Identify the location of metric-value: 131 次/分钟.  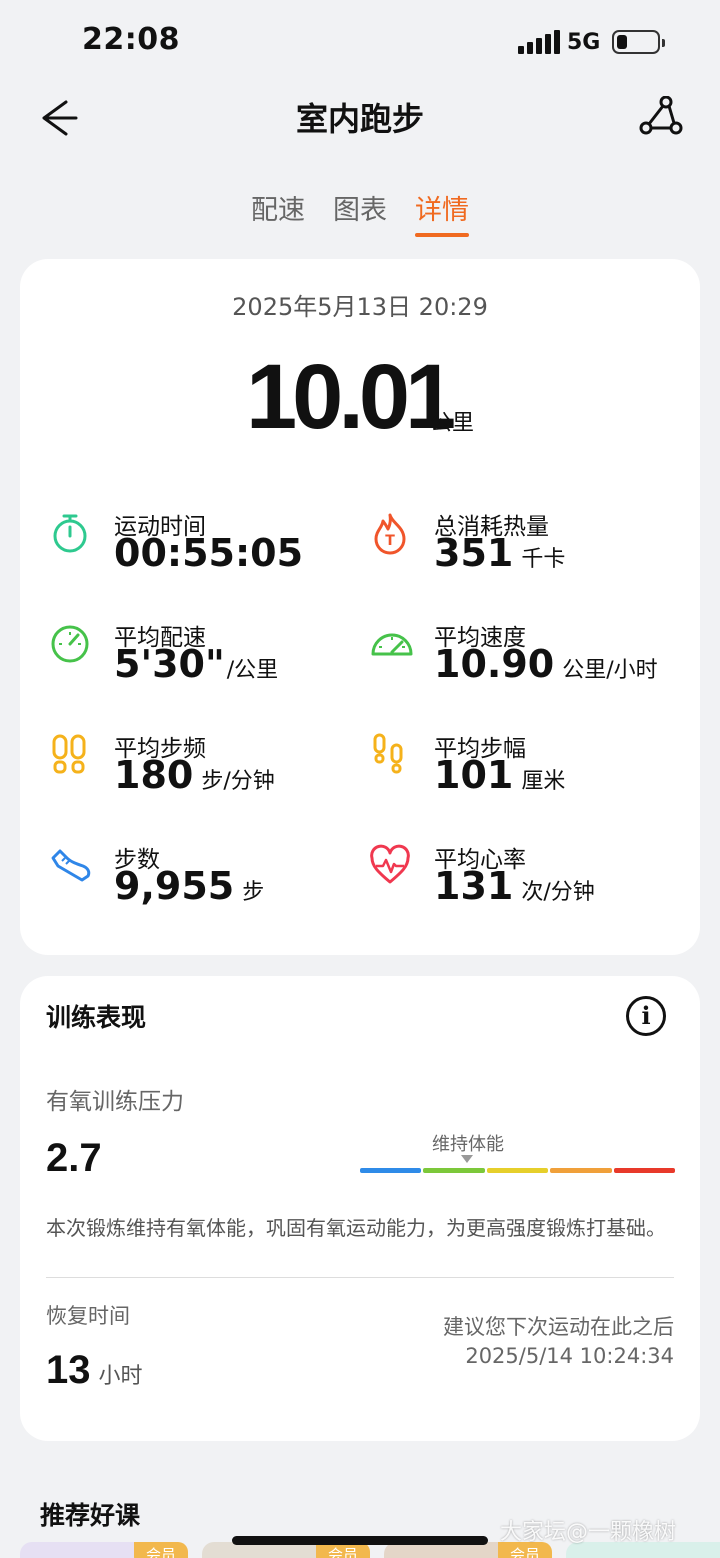
(514, 886).